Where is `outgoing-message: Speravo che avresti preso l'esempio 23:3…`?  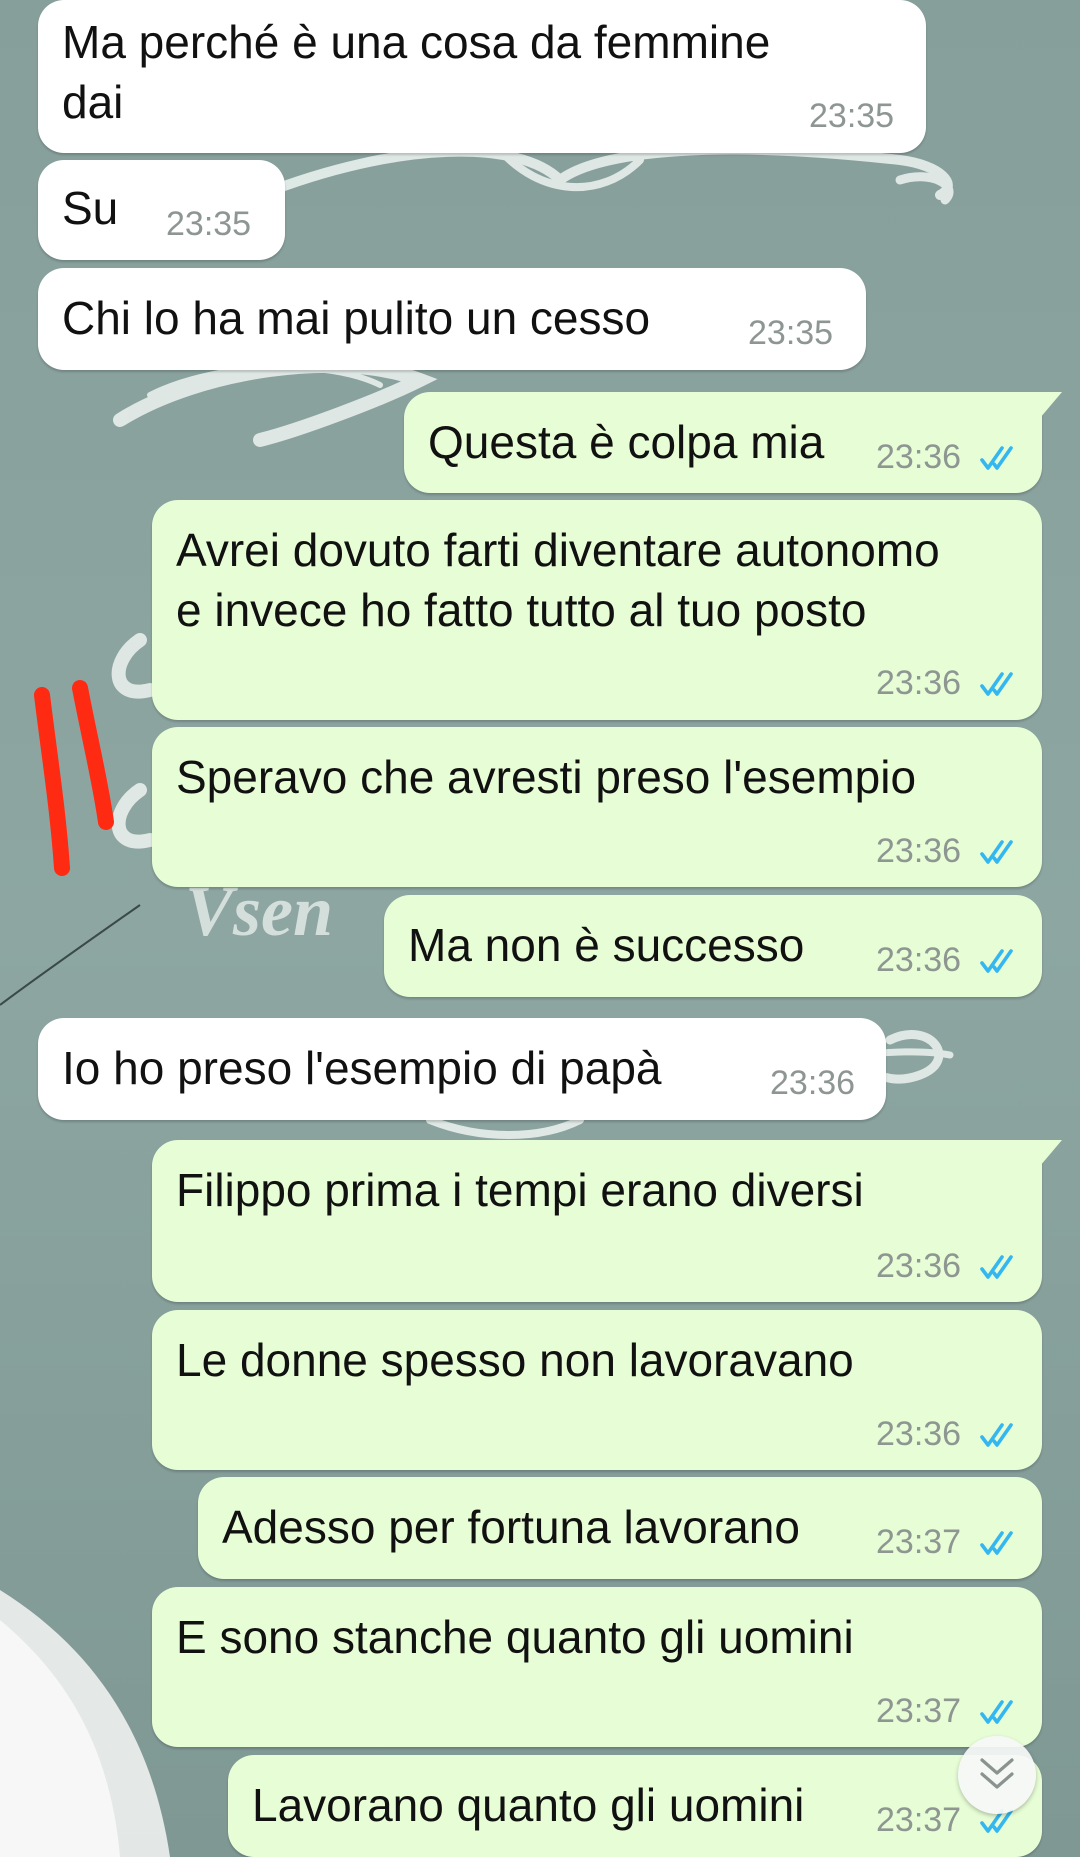
outgoing-message: Speravo che avresti preso l'esempio 23:3… is located at coordinates (597, 807).